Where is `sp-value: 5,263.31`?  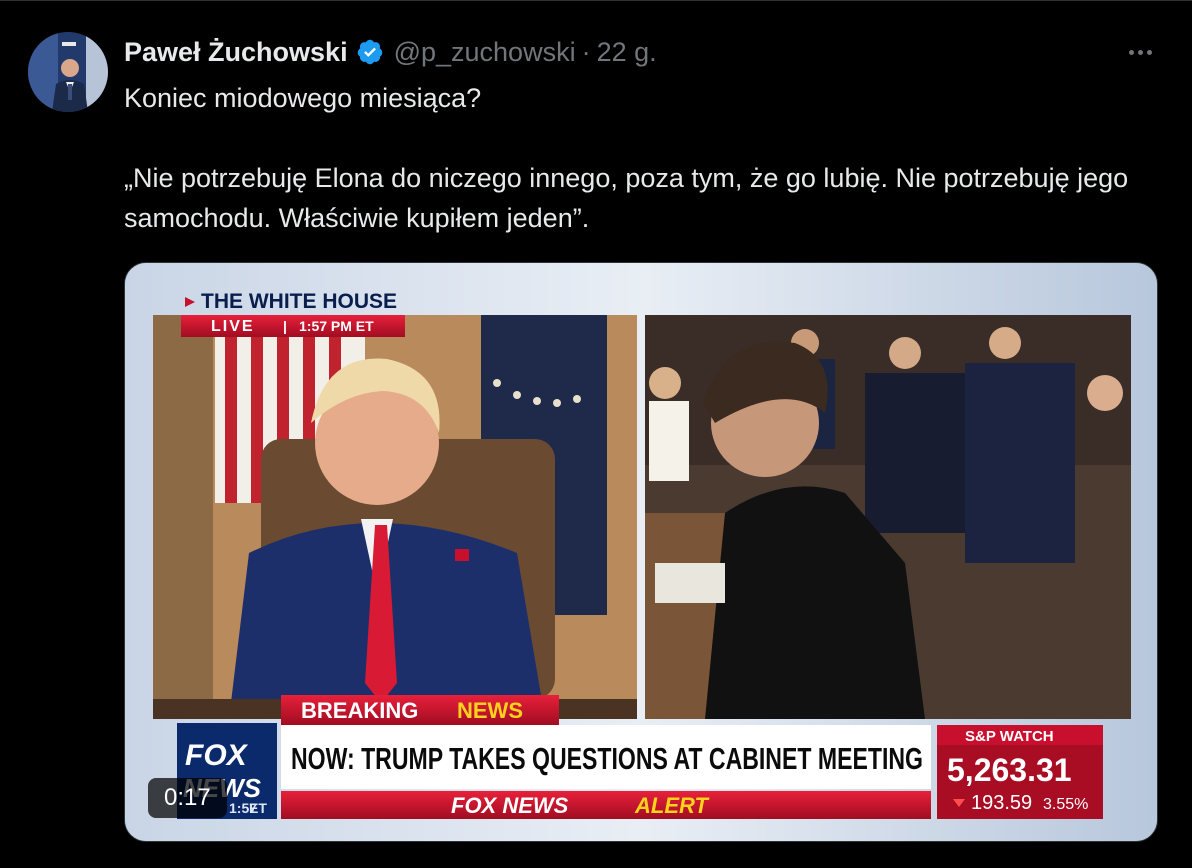 sp-value: 5,263.31 is located at coordinates (1009, 770).